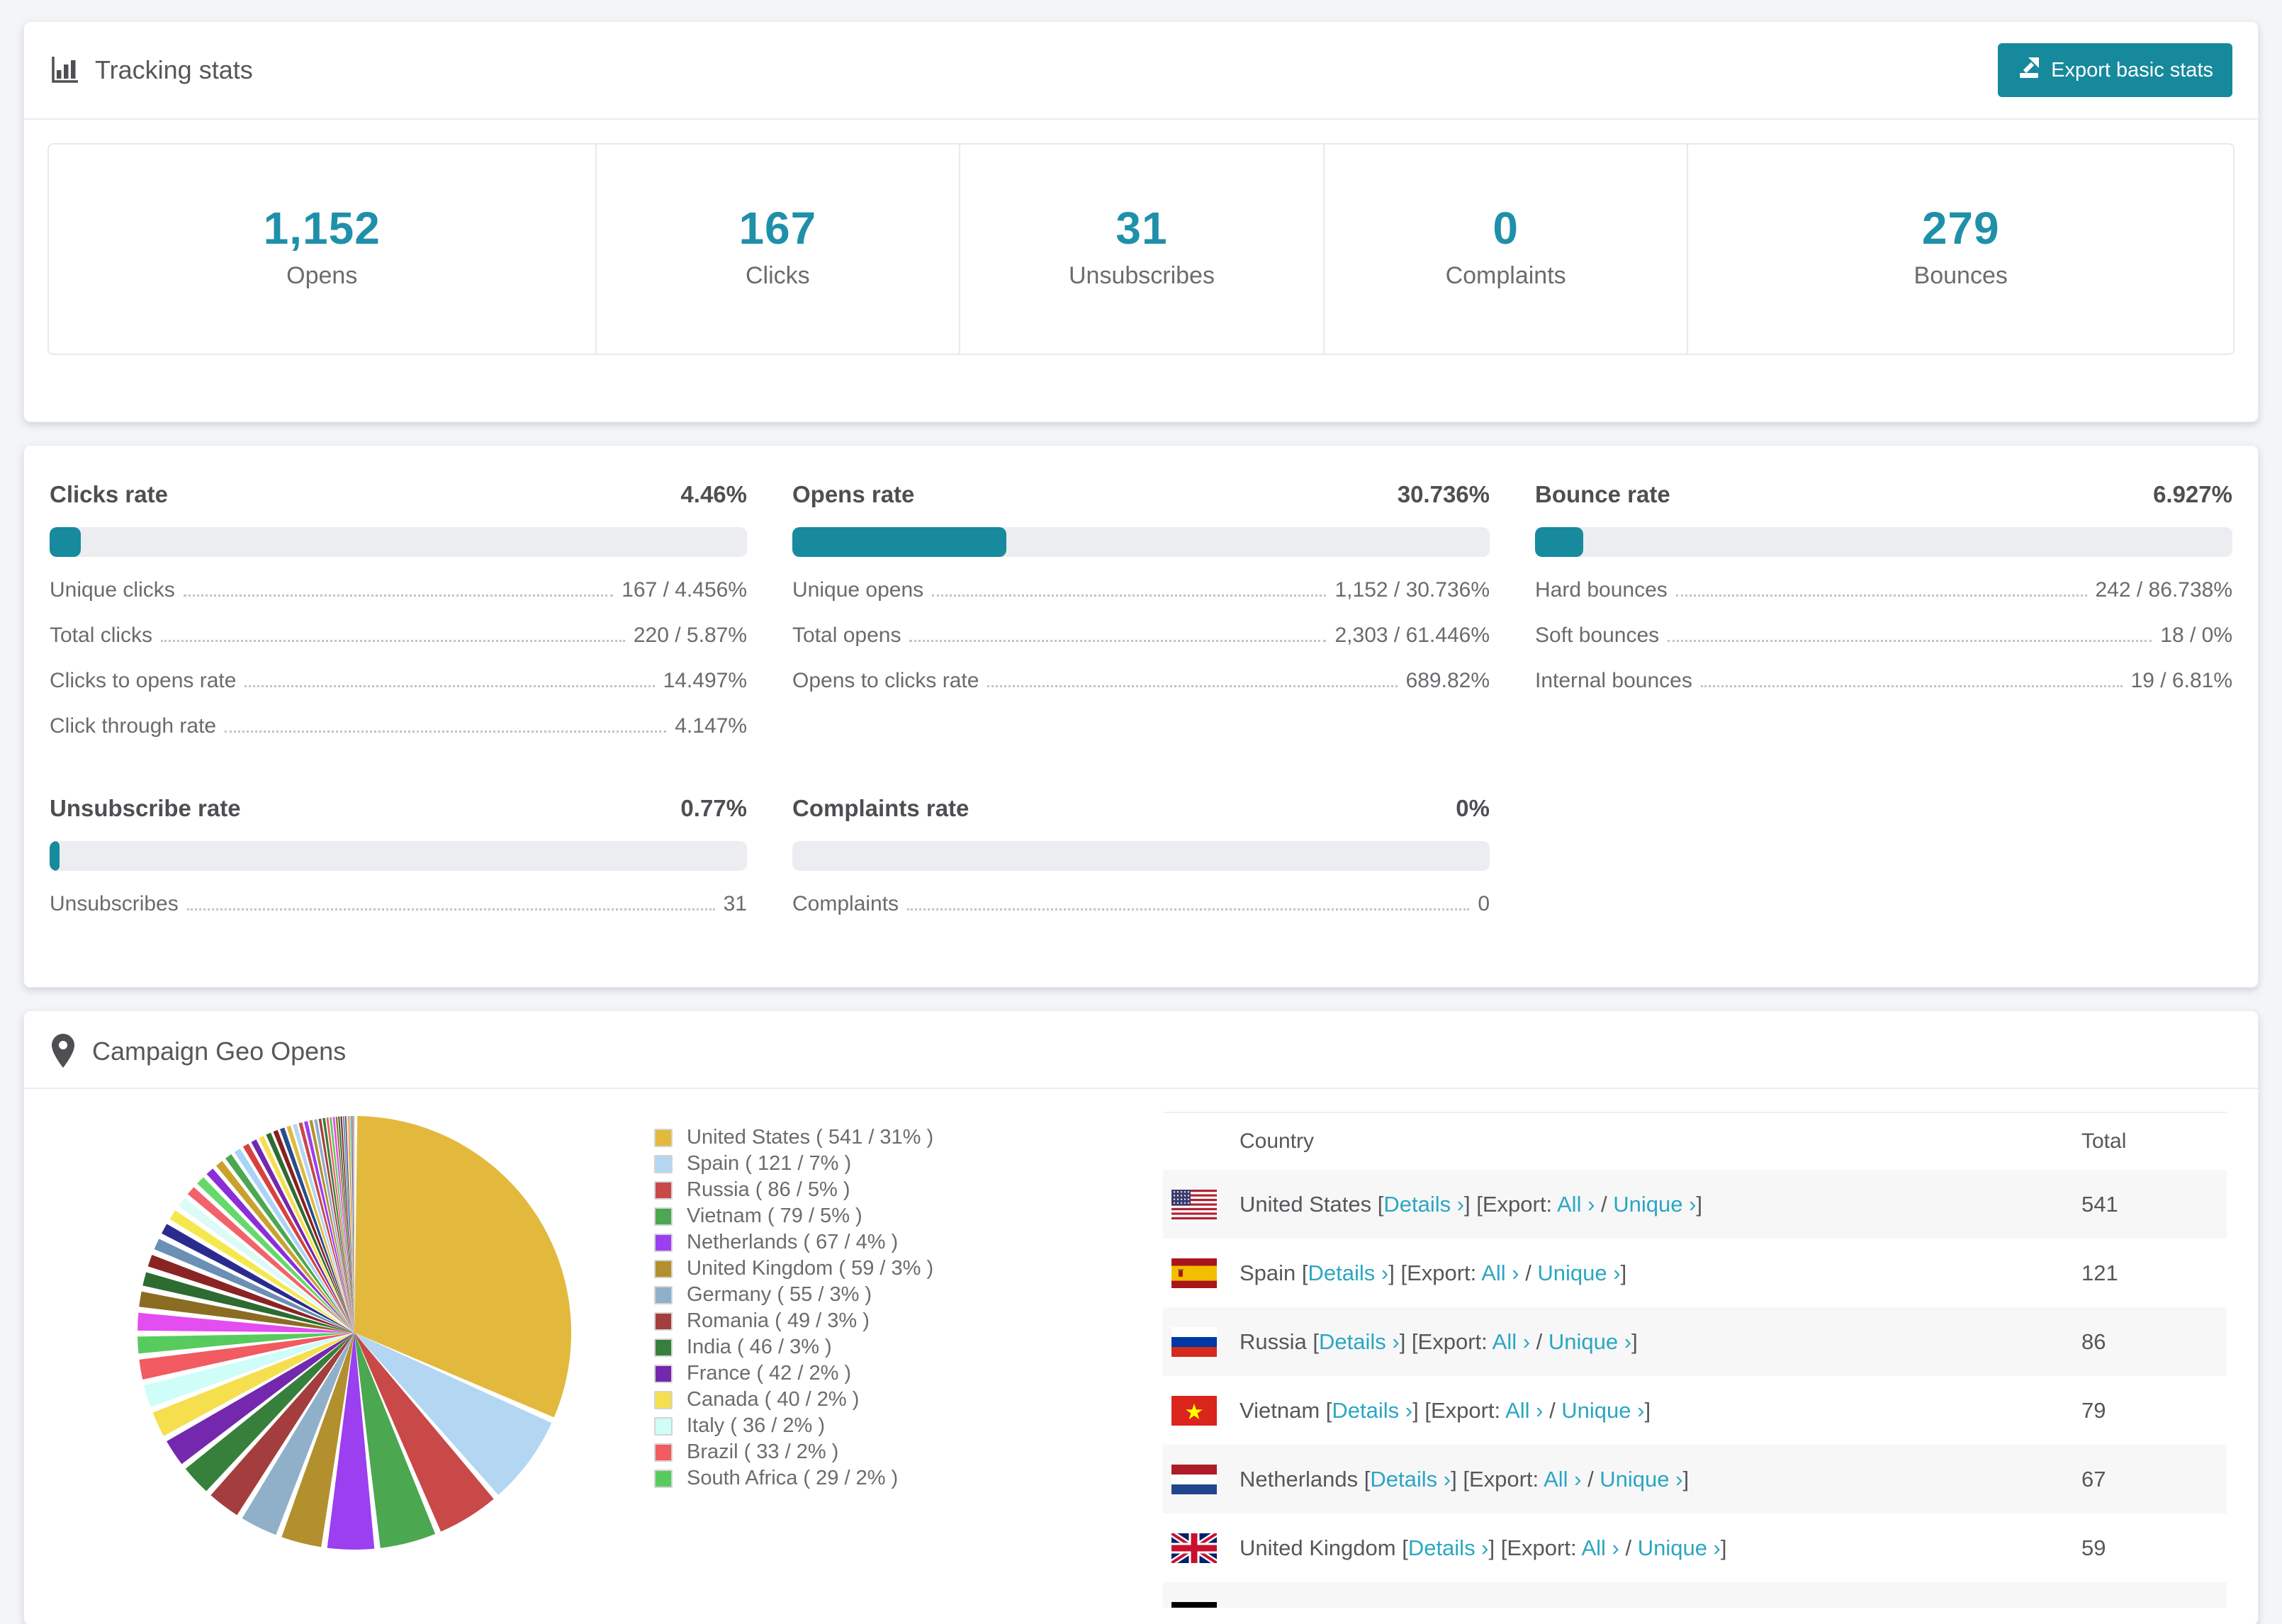  Describe the element at coordinates (902, 1400) in the screenshot. I see `legend-item-canada: Canada ( 40 / 2% )` at that location.